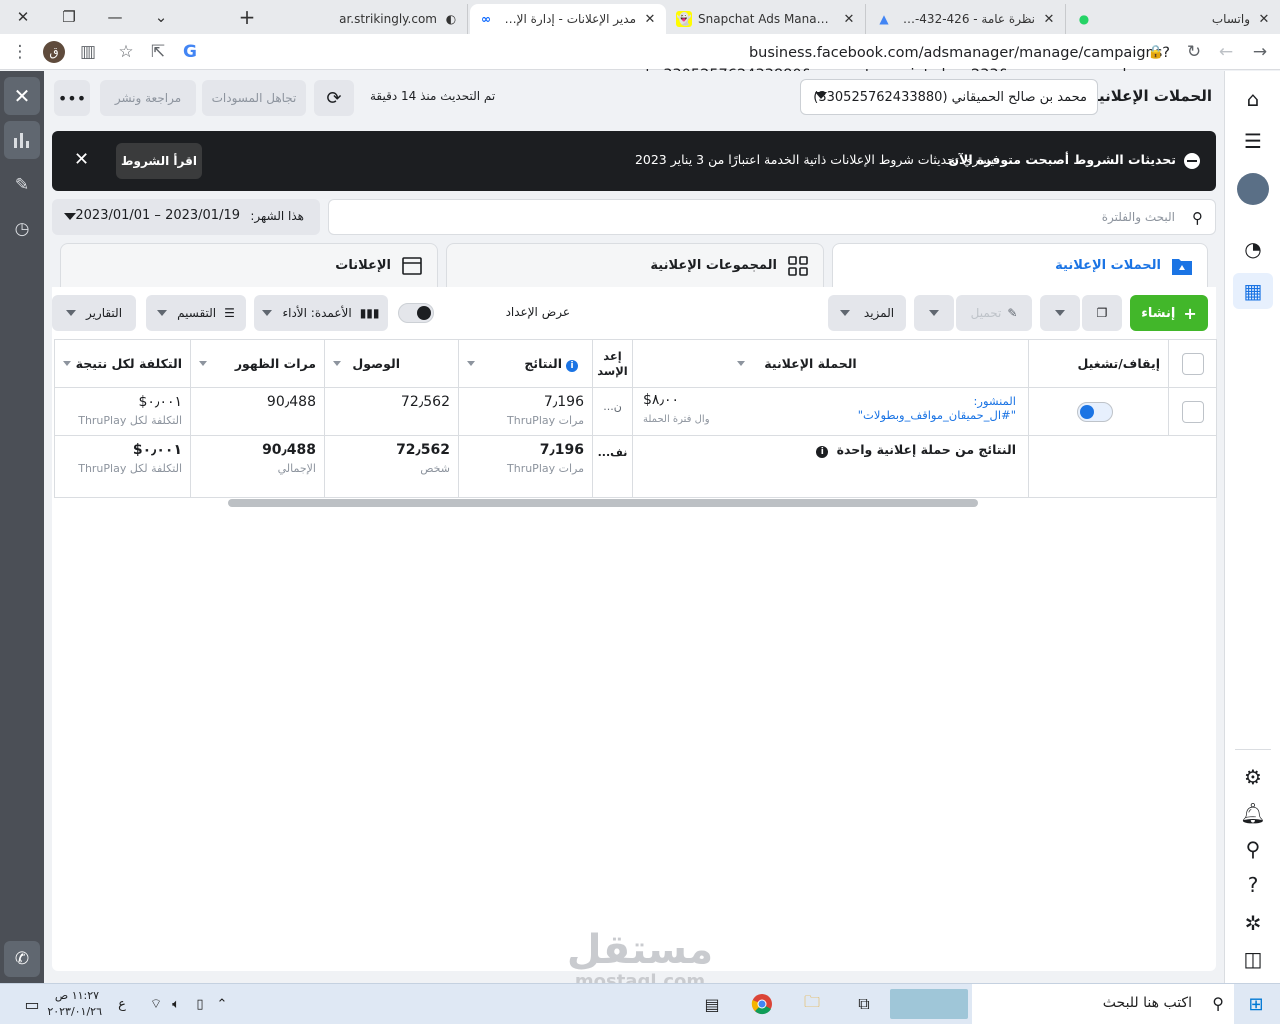  What do you see at coordinates (772, 217) in the screenshot?
I see `search-input: ⚲ البحث والفلترة` at bounding box center [772, 217].